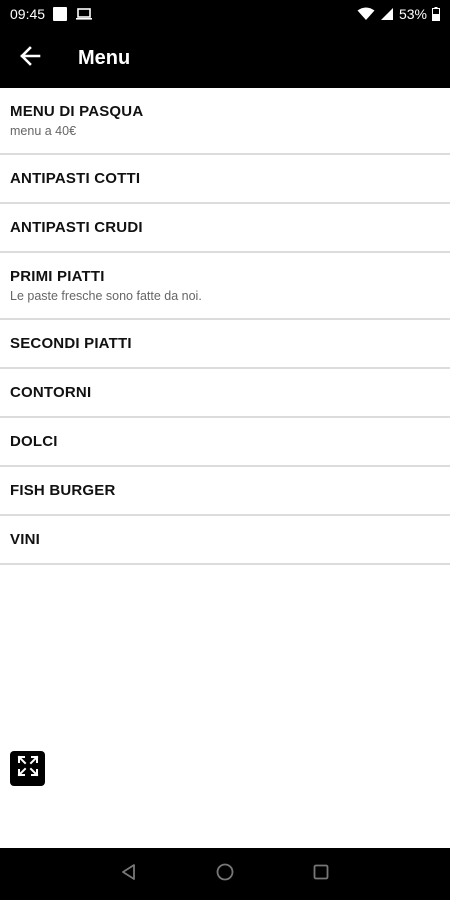 This screenshot has width=450, height=900. What do you see at coordinates (225, 121) in the screenshot?
I see `menu-item-menu-di-pasqua: MENU DI PASQUA menu a 40€` at bounding box center [225, 121].